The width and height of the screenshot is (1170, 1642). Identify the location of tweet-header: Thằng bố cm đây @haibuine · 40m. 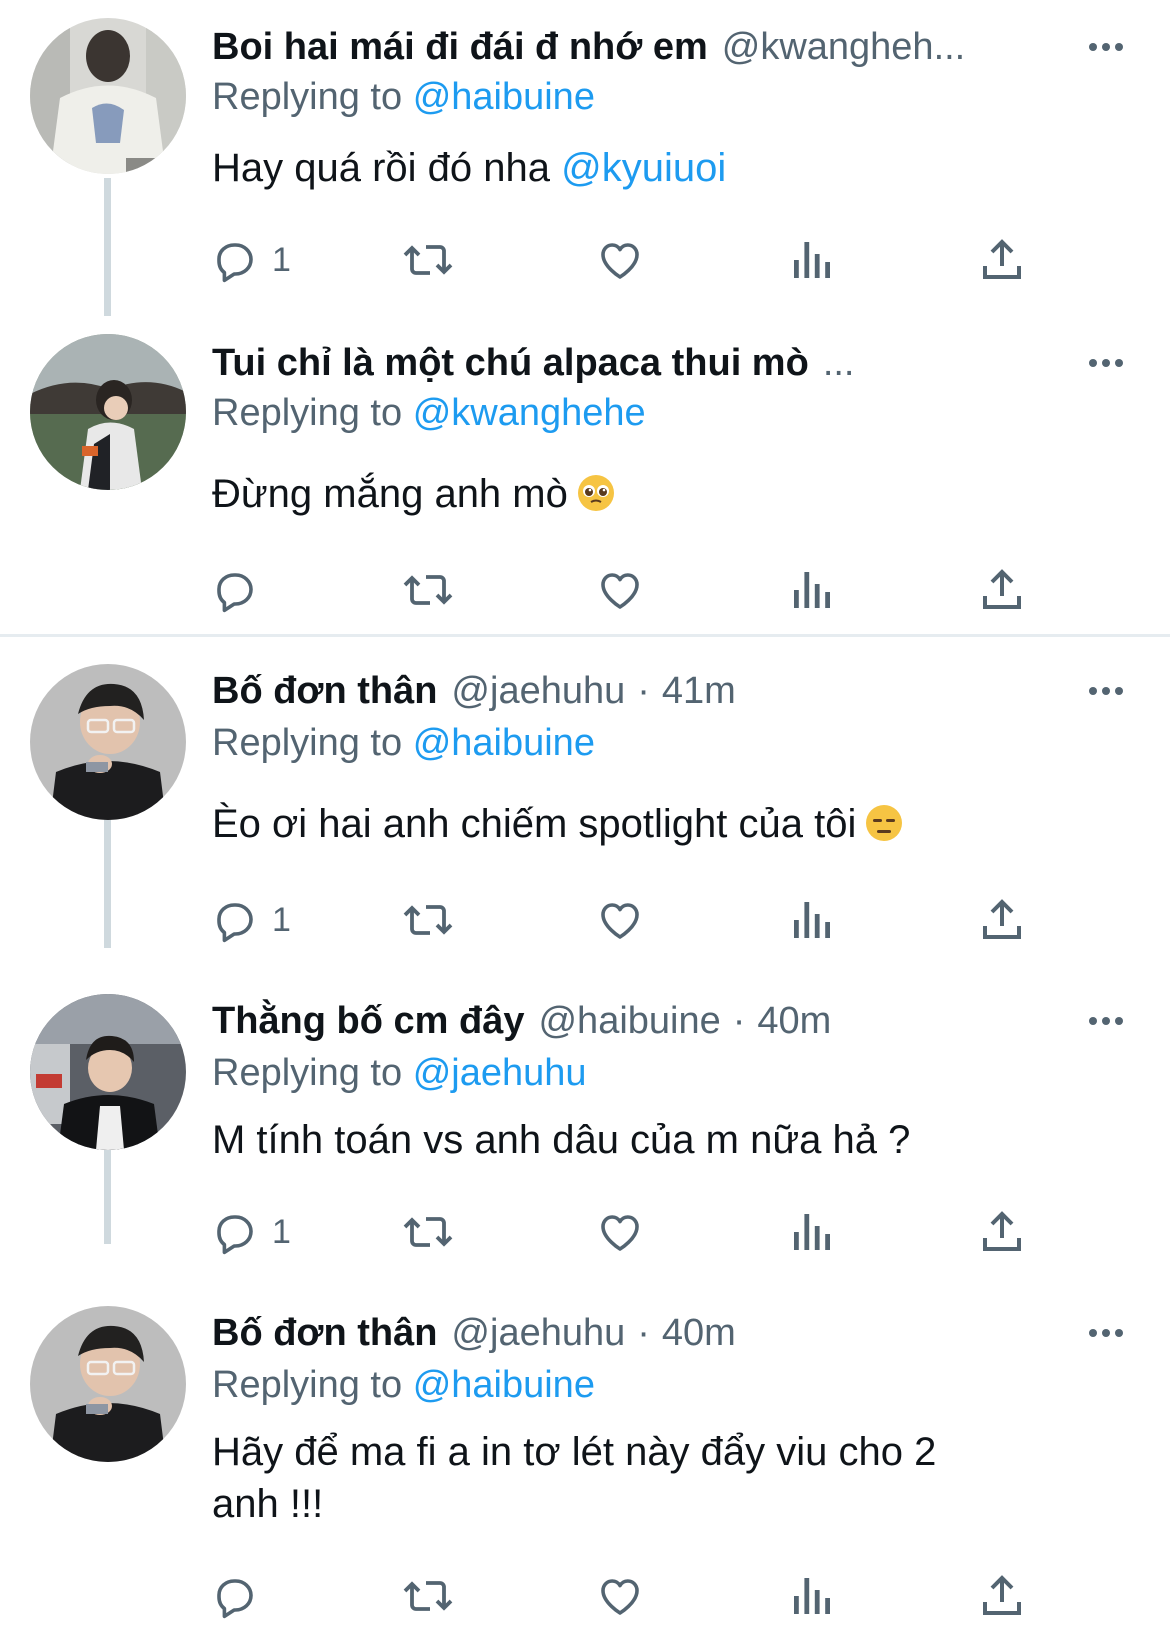
(521, 1021).